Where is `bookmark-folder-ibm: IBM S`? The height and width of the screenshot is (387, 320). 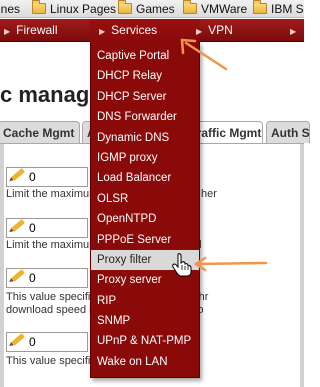
bookmark-folder-ibm: IBM S is located at coordinates (278, 8).